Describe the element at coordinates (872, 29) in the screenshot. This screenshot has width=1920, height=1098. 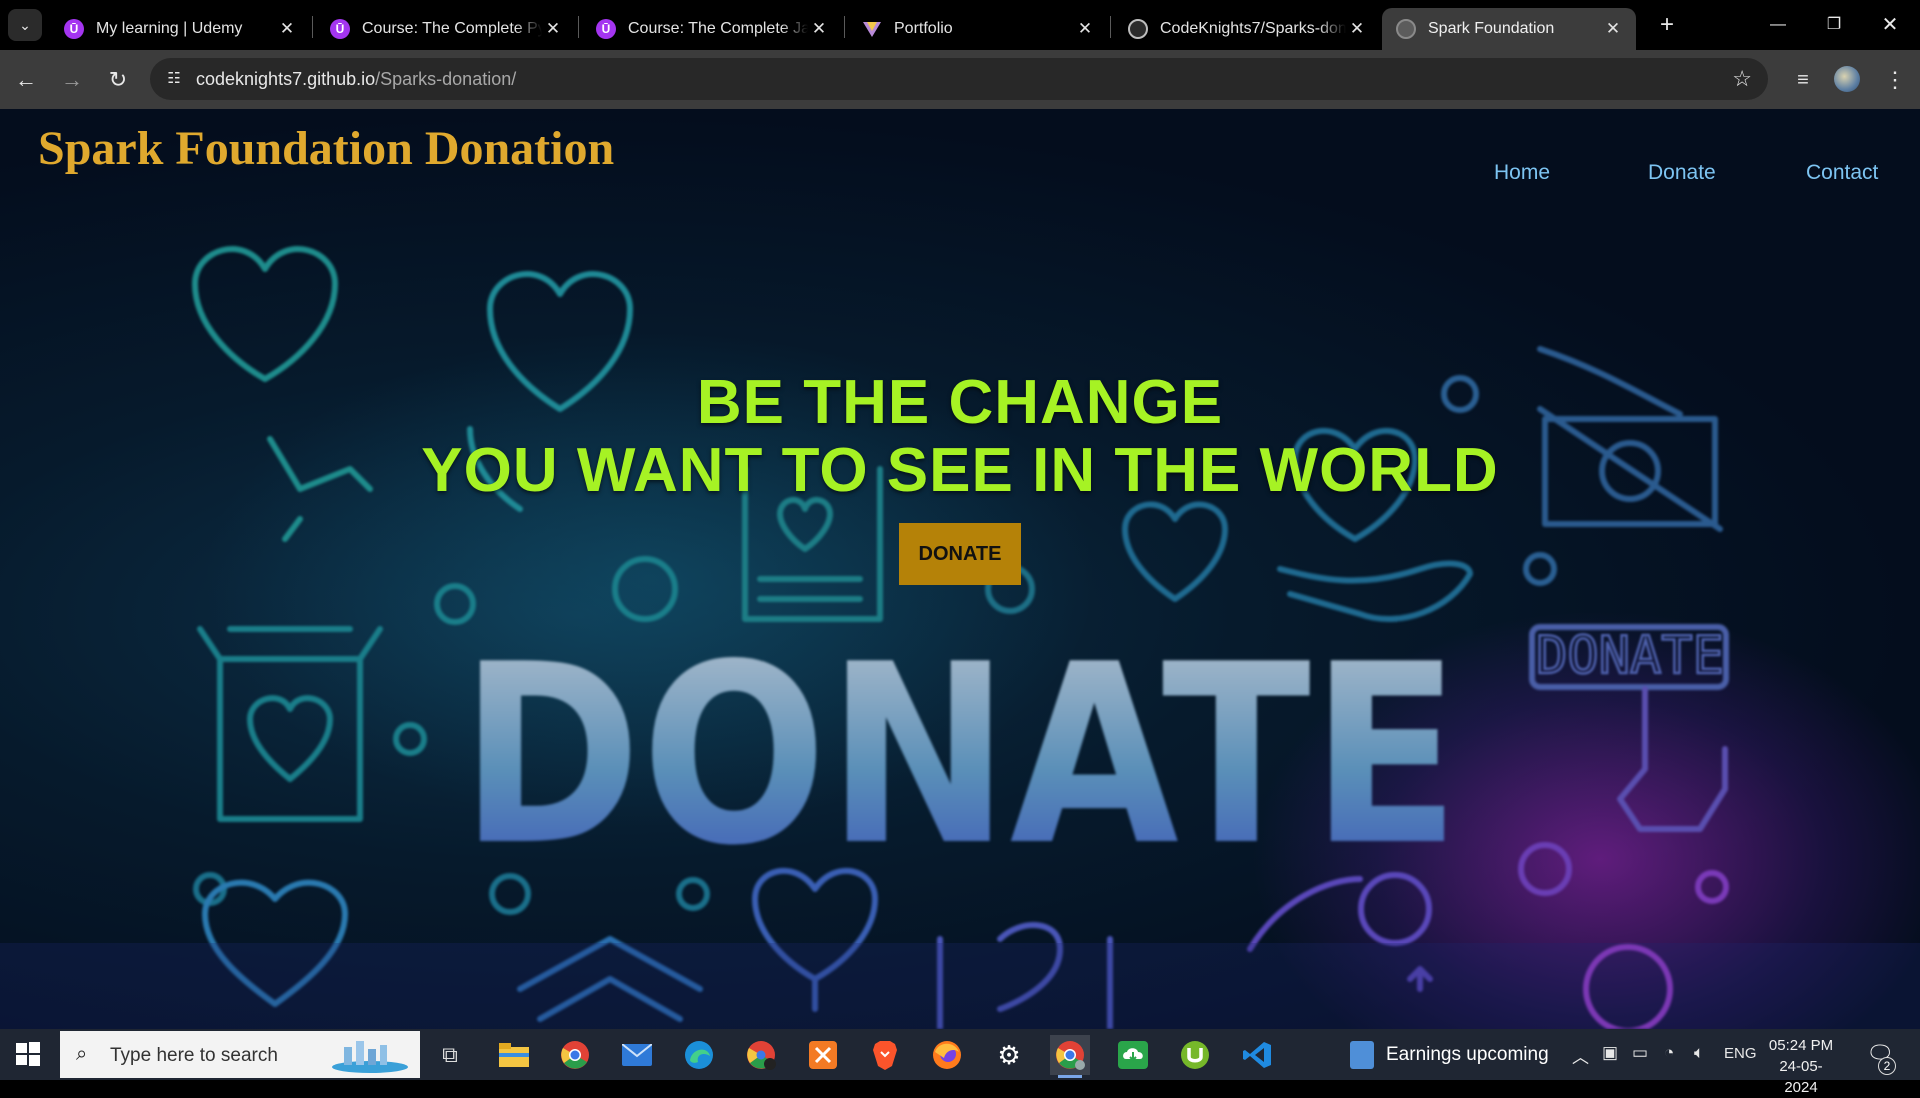
I see `portfolio-icon` at that location.